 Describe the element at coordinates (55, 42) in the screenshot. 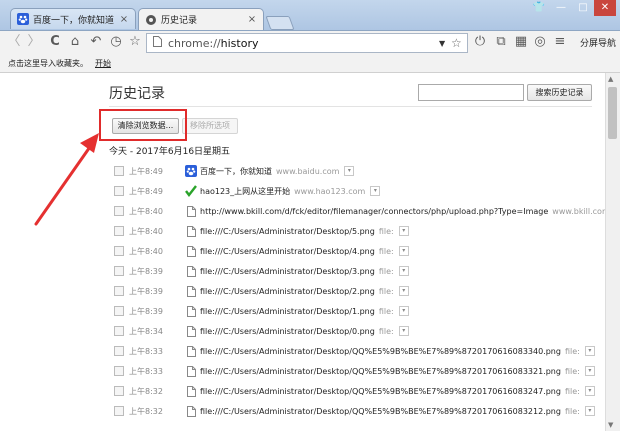

I see `reload-icon: C` at that location.